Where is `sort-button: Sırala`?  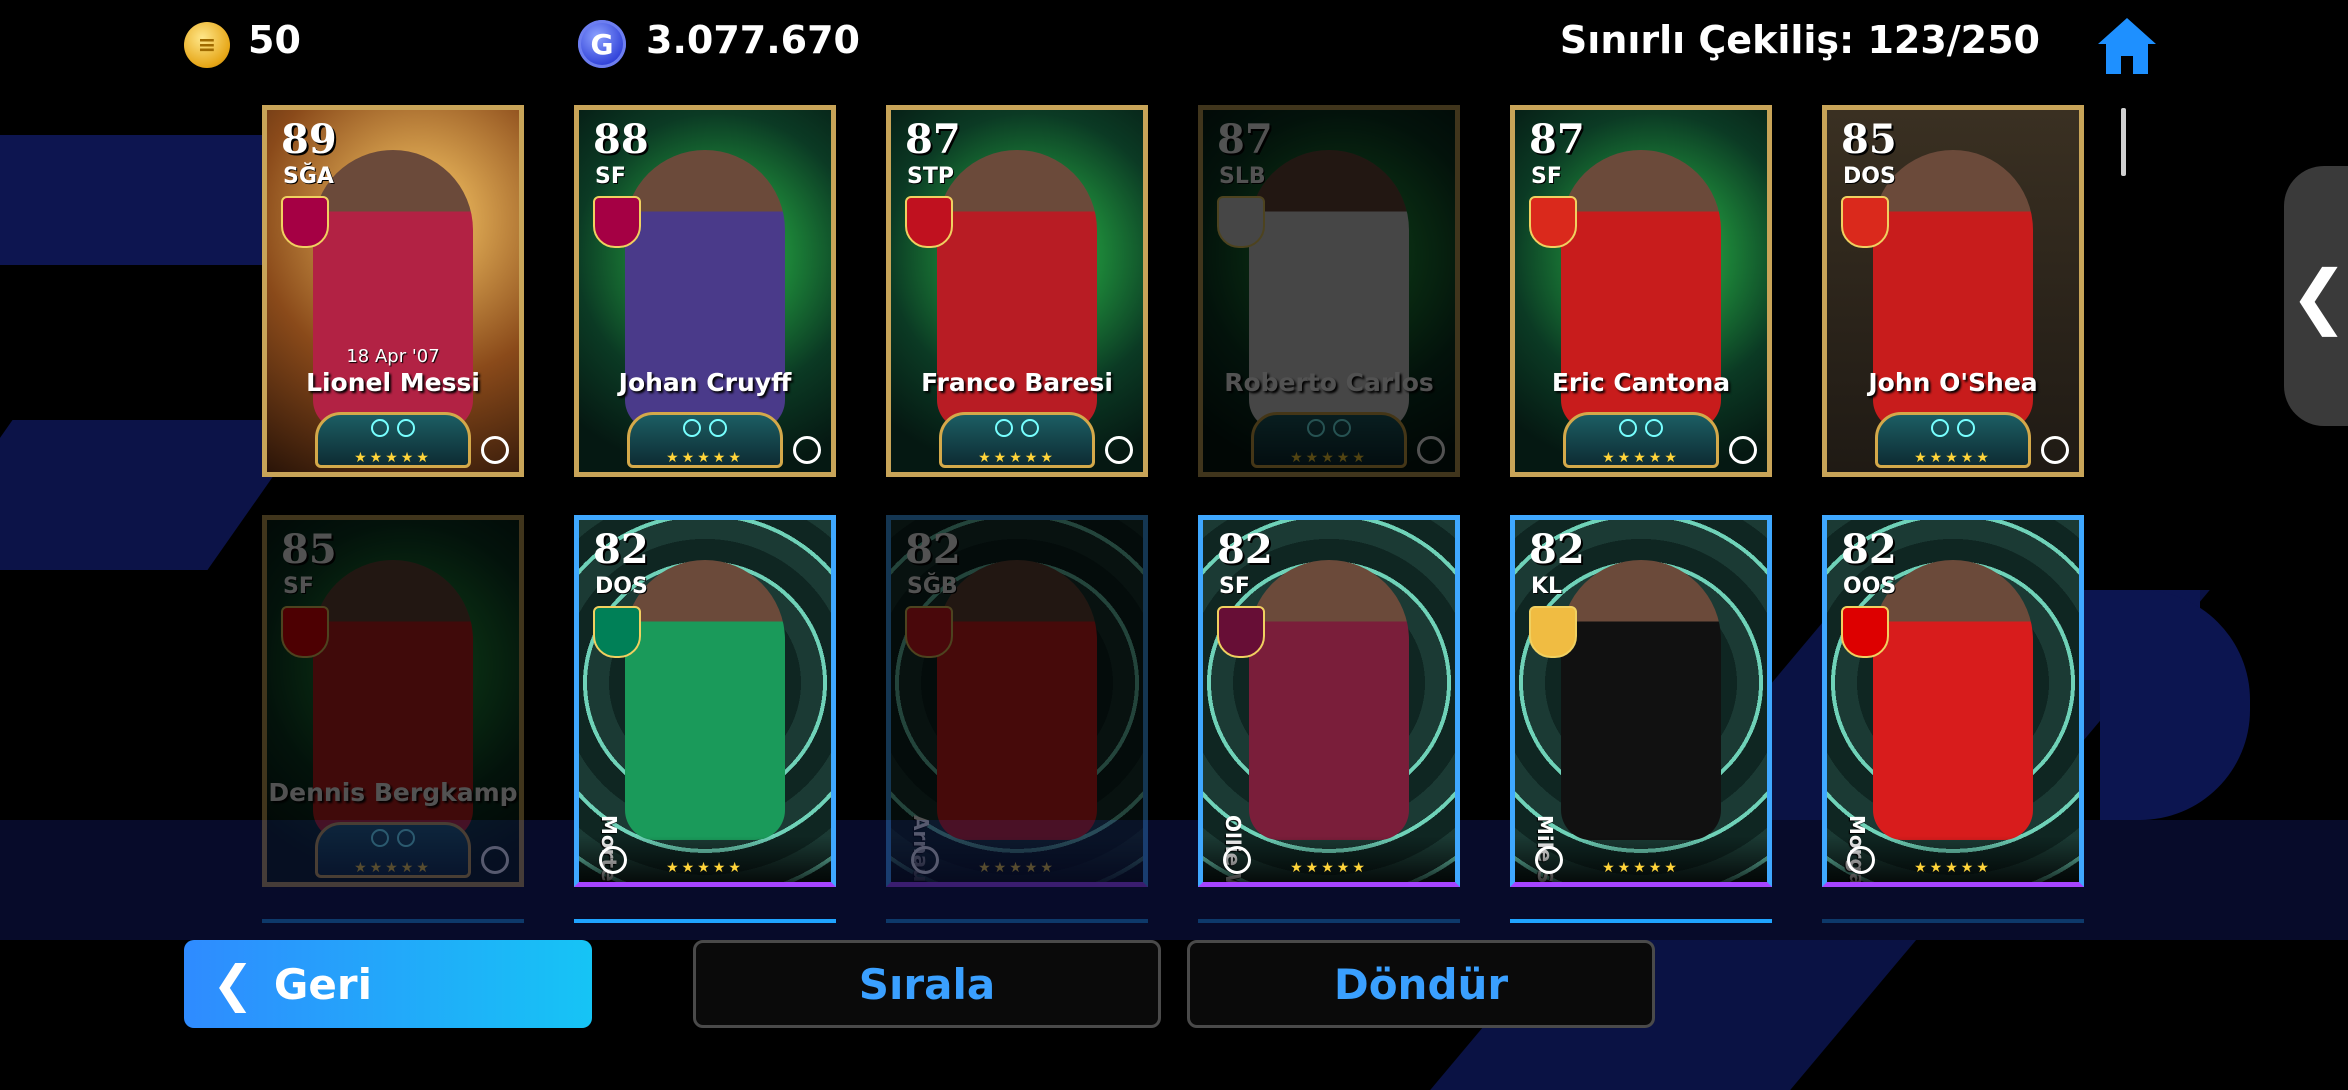
sort-button: Sırala is located at coordinates (927, 984).